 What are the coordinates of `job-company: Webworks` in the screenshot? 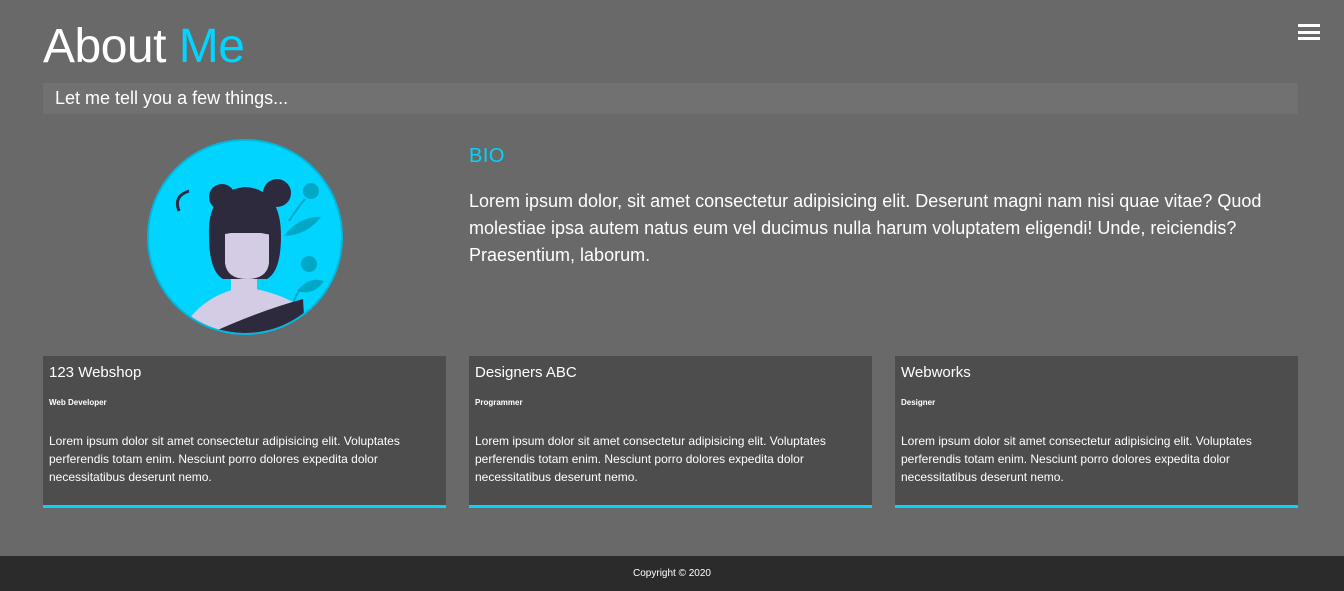 It's located at (936, 372).